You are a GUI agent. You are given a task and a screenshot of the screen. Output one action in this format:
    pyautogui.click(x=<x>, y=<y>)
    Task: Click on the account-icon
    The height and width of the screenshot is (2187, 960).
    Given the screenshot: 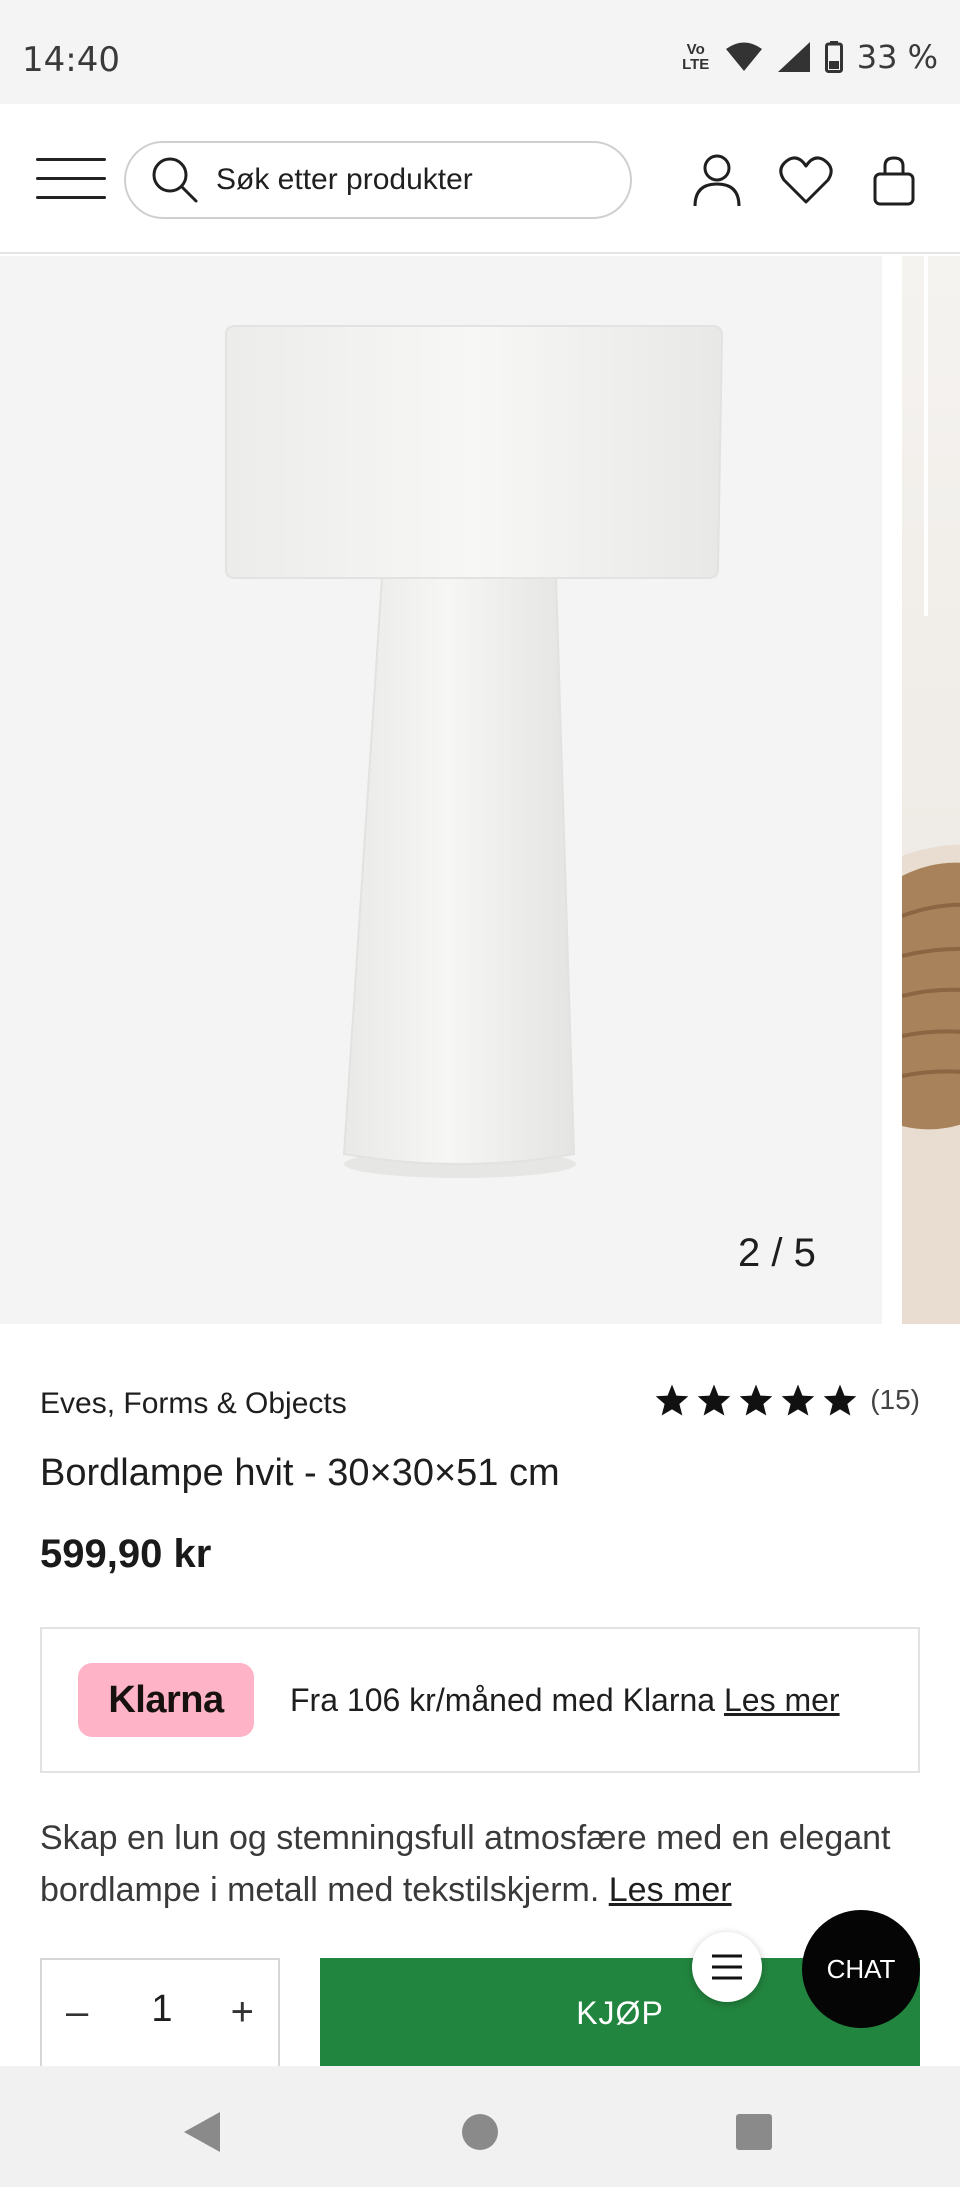 What is the action you would take?
    pyautogui.click(x=717, y=180)
    